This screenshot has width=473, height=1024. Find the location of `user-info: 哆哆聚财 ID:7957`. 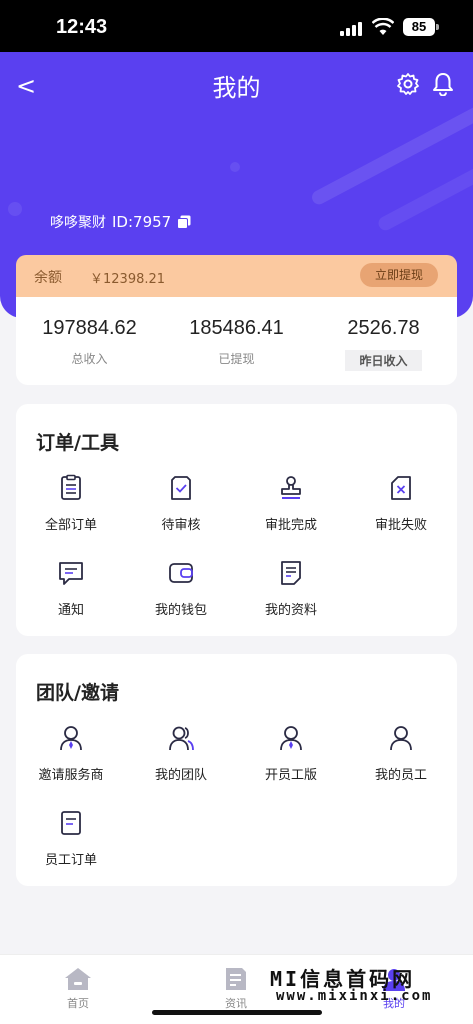

user-info: 哆哆聚财 ID:7957 is located at coordinates (120, 222).